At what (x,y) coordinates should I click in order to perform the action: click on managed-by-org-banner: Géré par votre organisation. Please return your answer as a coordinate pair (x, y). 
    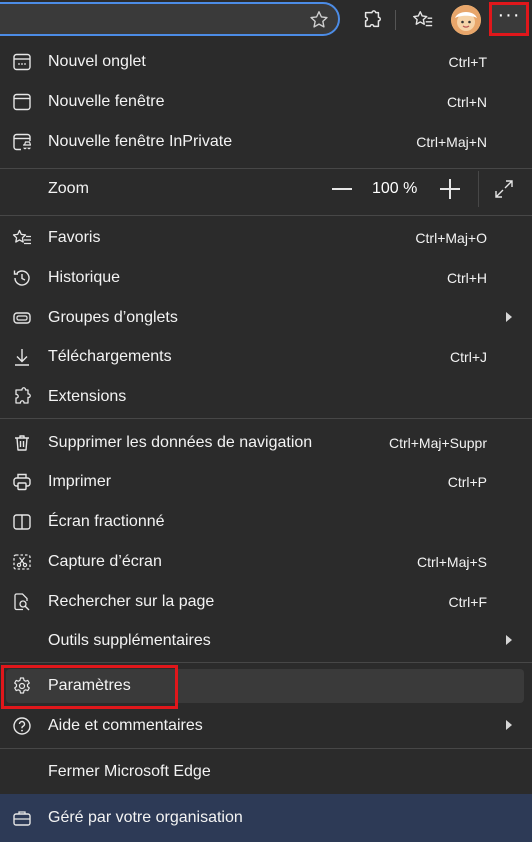
    Looking at the image, I should click on (266, 818).